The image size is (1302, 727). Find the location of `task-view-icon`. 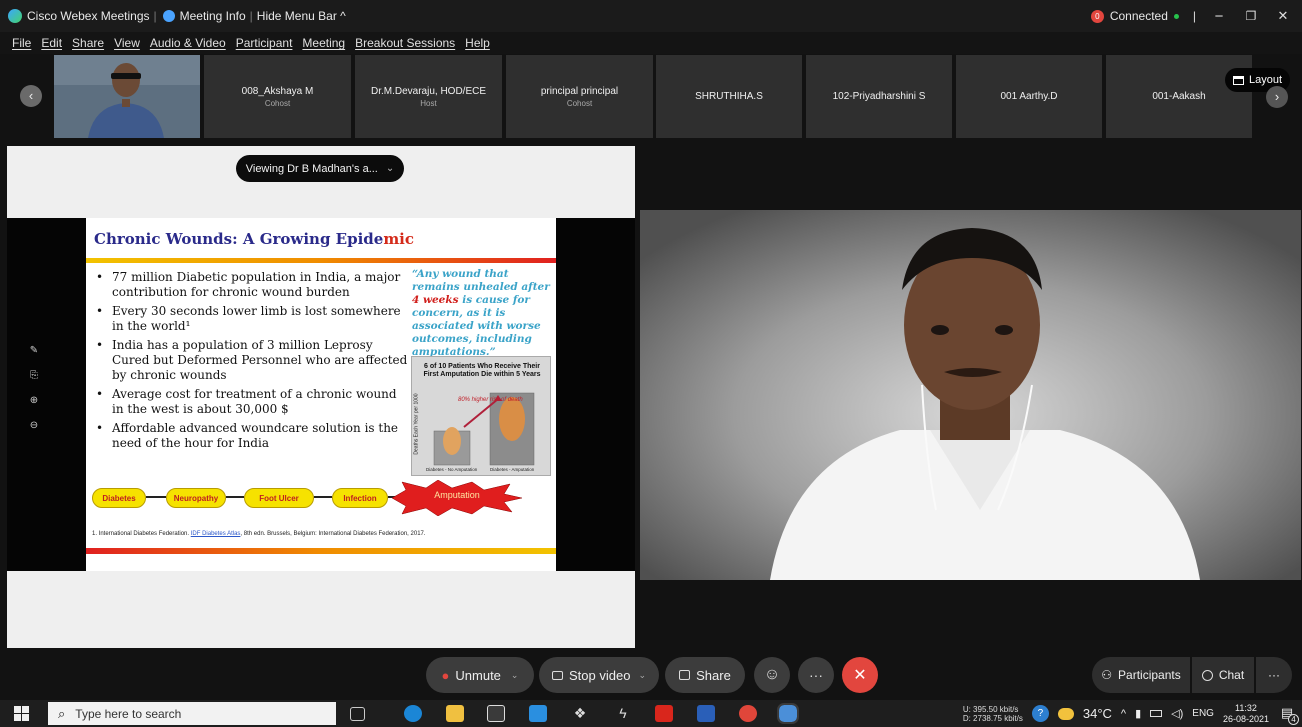

task-view-icon is located at coordinates (357, 714).